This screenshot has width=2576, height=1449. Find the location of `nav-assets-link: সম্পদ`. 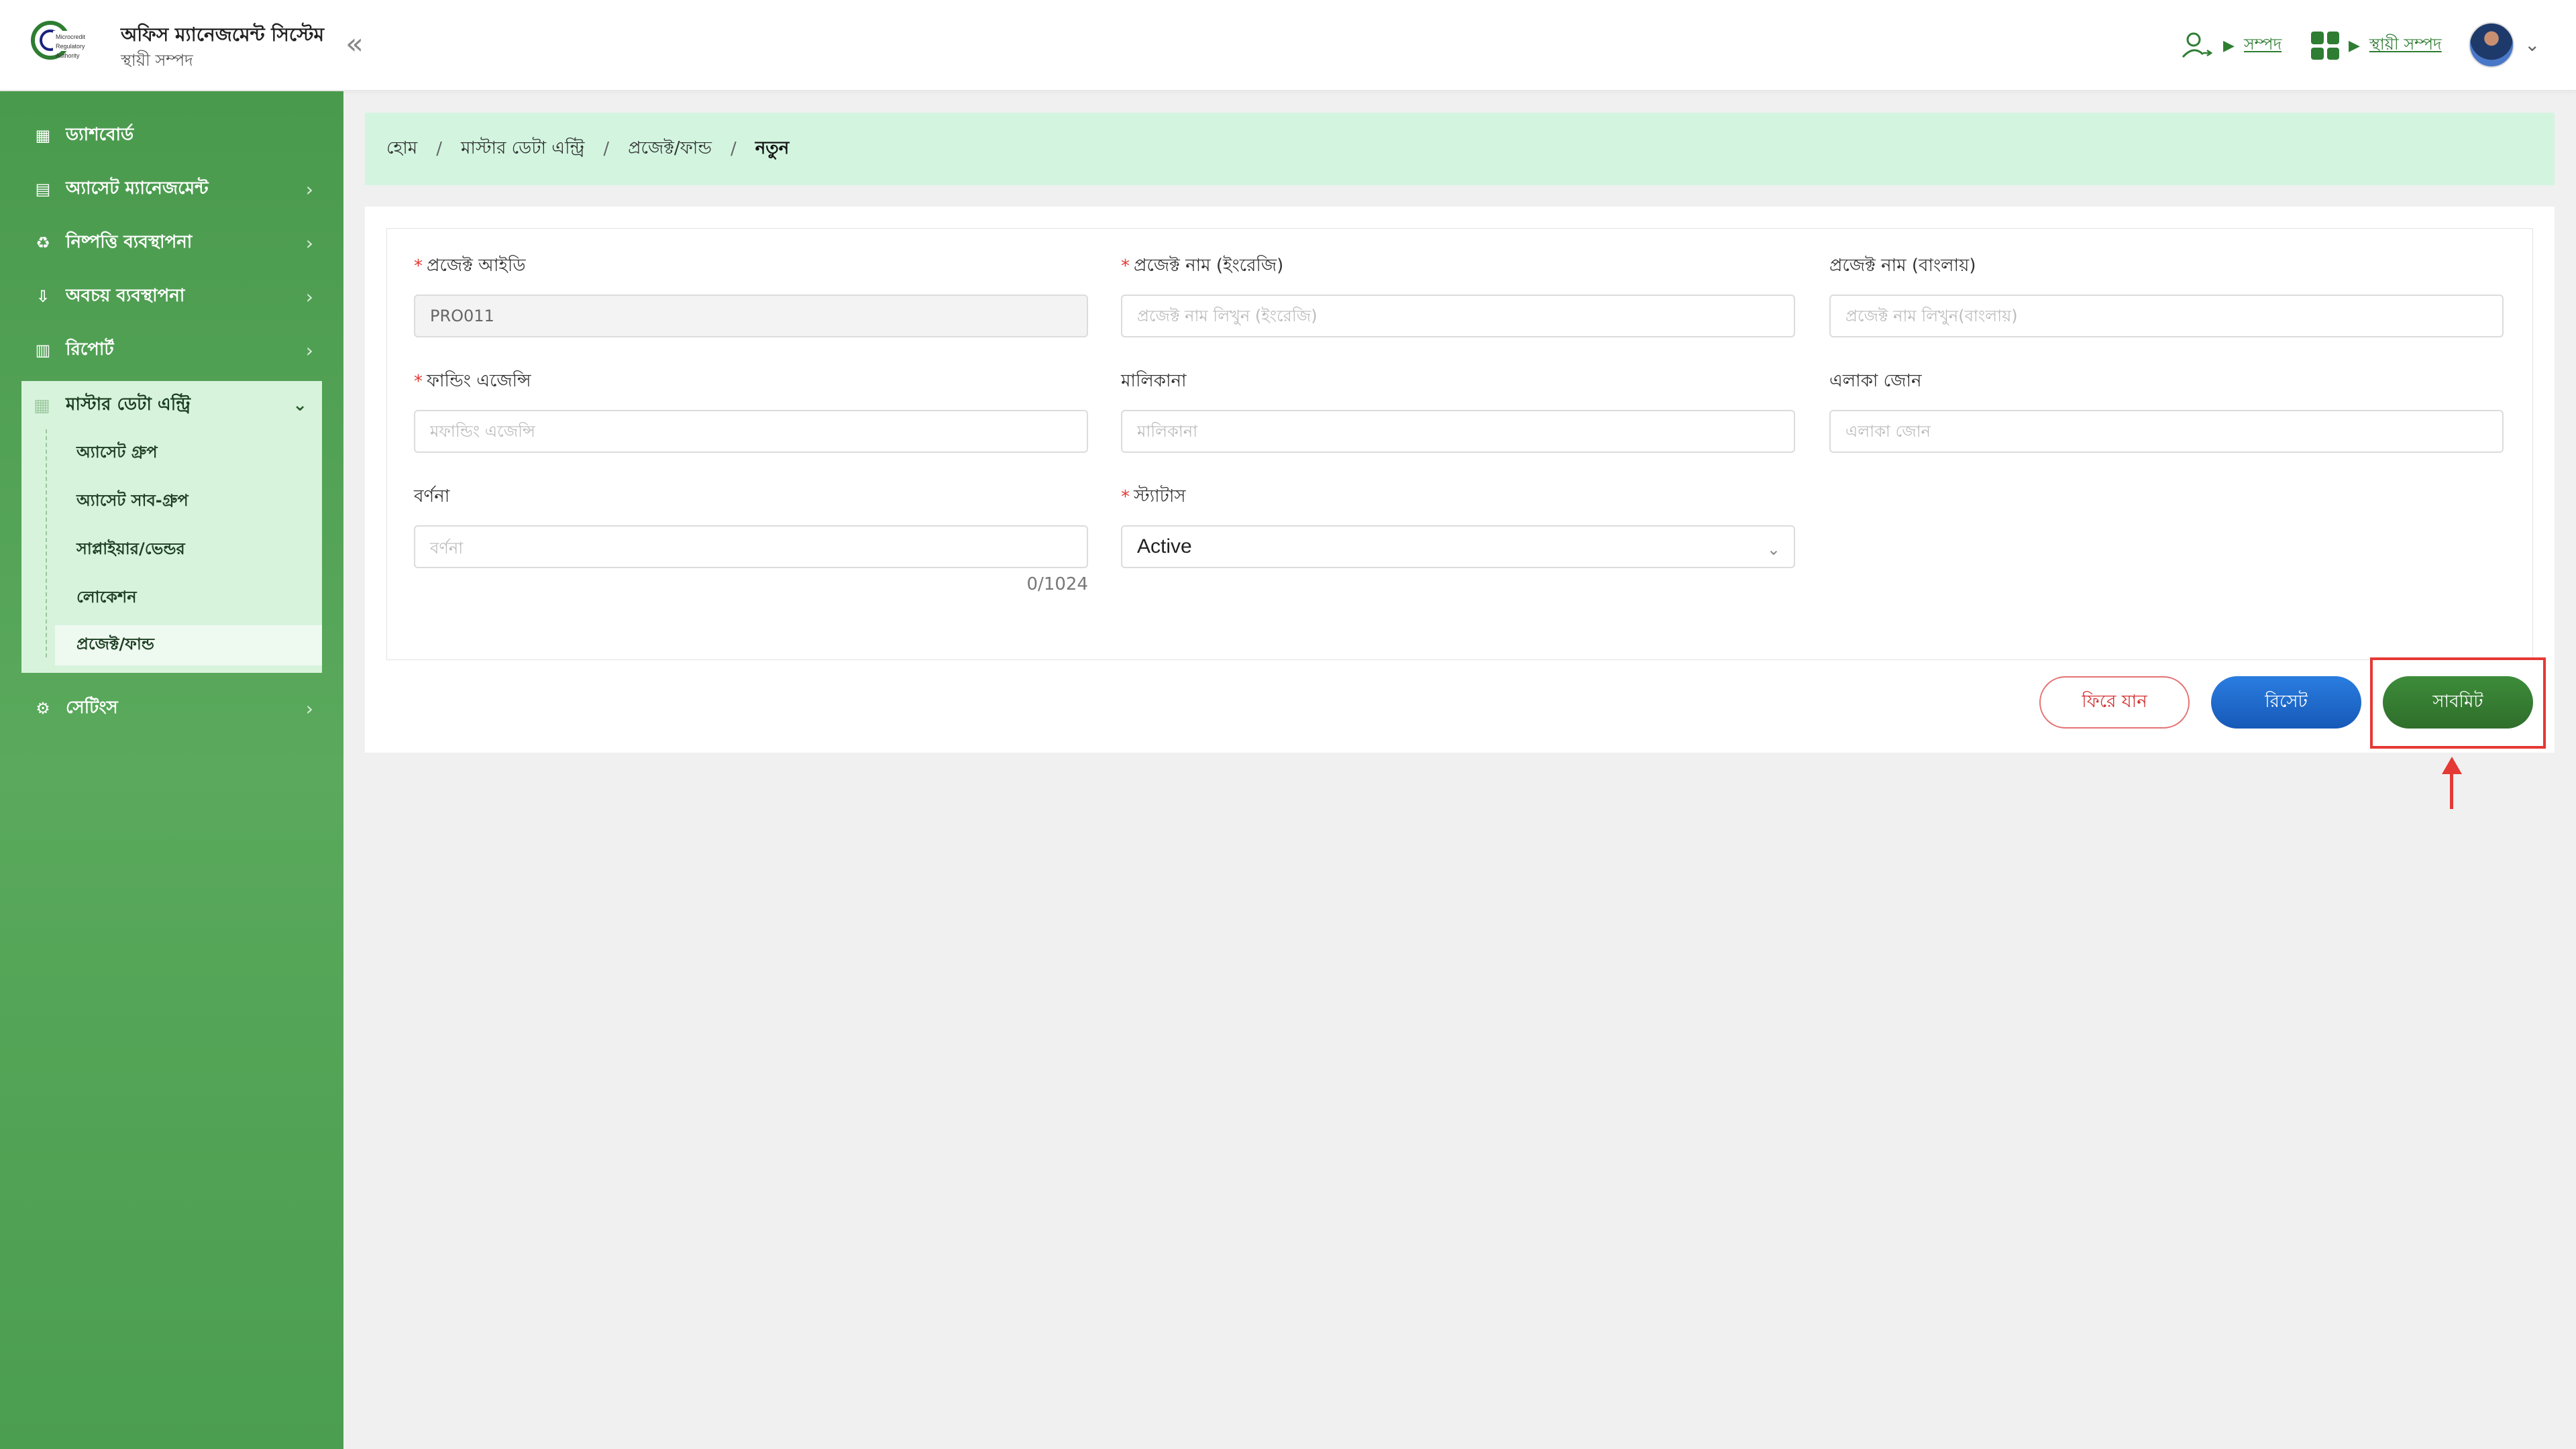

nav-assets-link: সম্পদ is located at coordinates (2263, 45).